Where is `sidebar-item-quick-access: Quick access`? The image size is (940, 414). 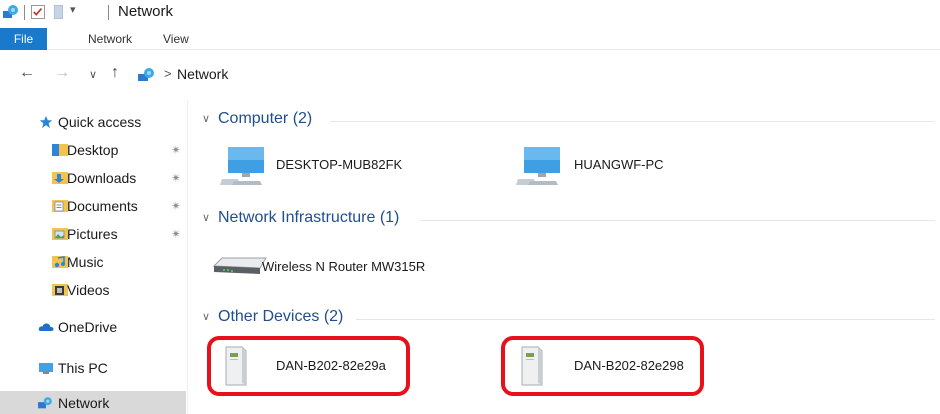 sidebar-item-quick-access: Quick access is located at coordinates (93, 122).